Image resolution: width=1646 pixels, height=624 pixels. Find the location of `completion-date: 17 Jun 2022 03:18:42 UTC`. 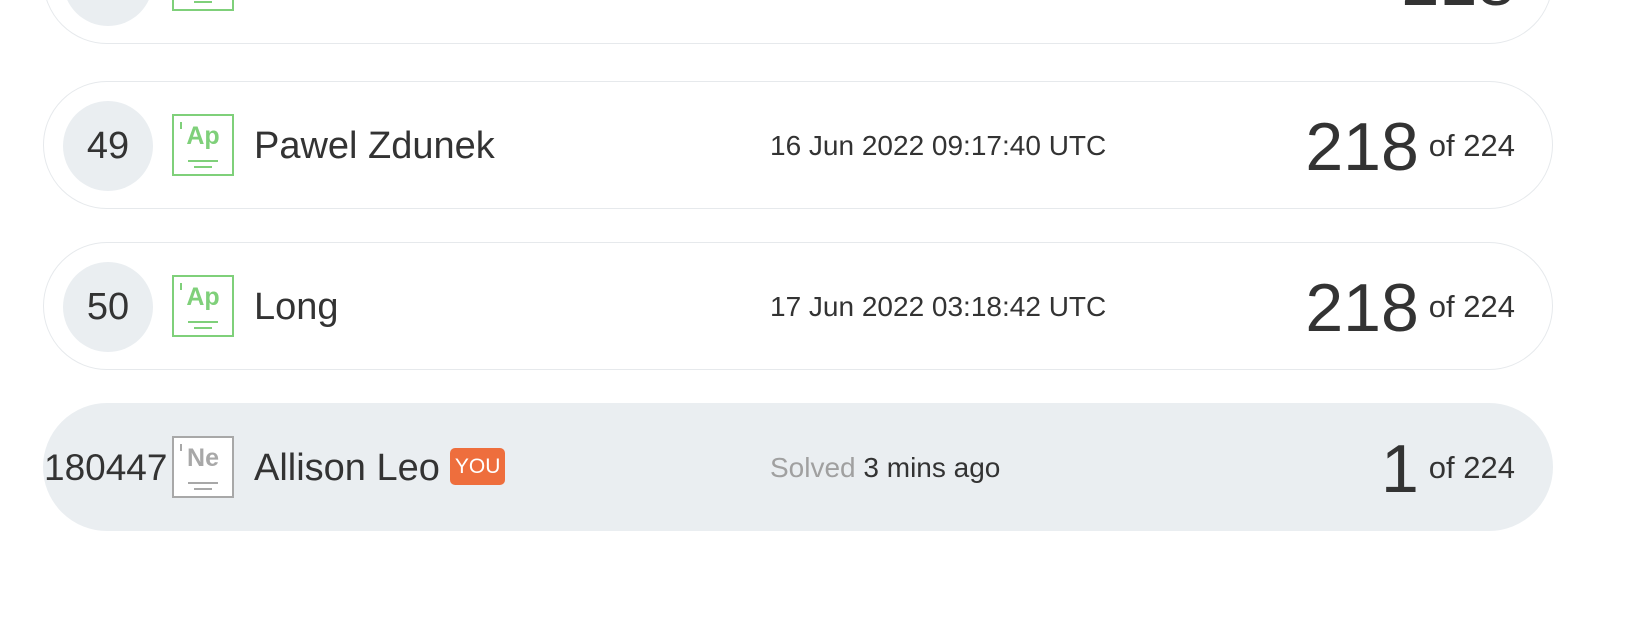

completion-date: 17 Jun 2022 03:18:42 UTC is located at coordinates (938, 306).